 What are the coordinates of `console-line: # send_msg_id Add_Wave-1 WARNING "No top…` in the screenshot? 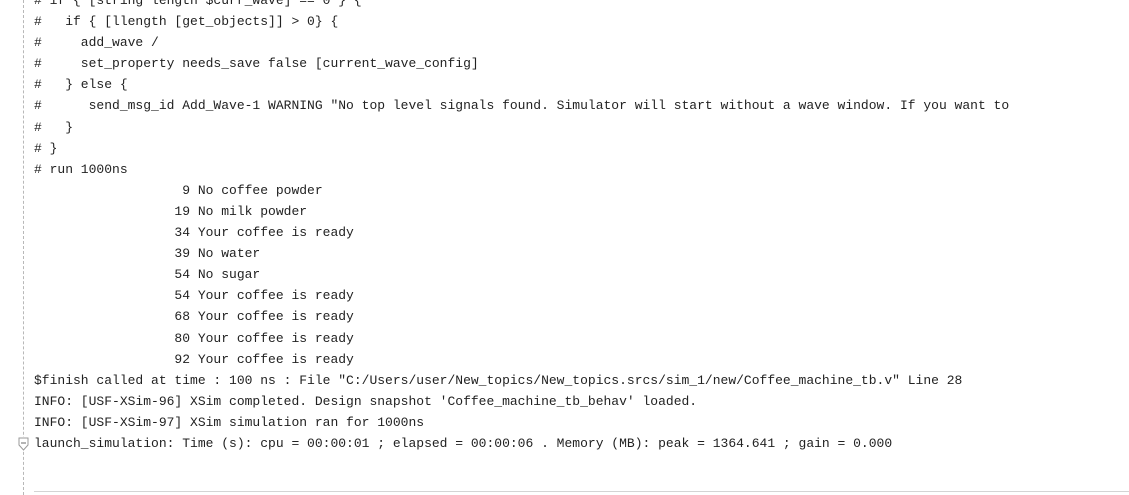 It's located at (522, 106).